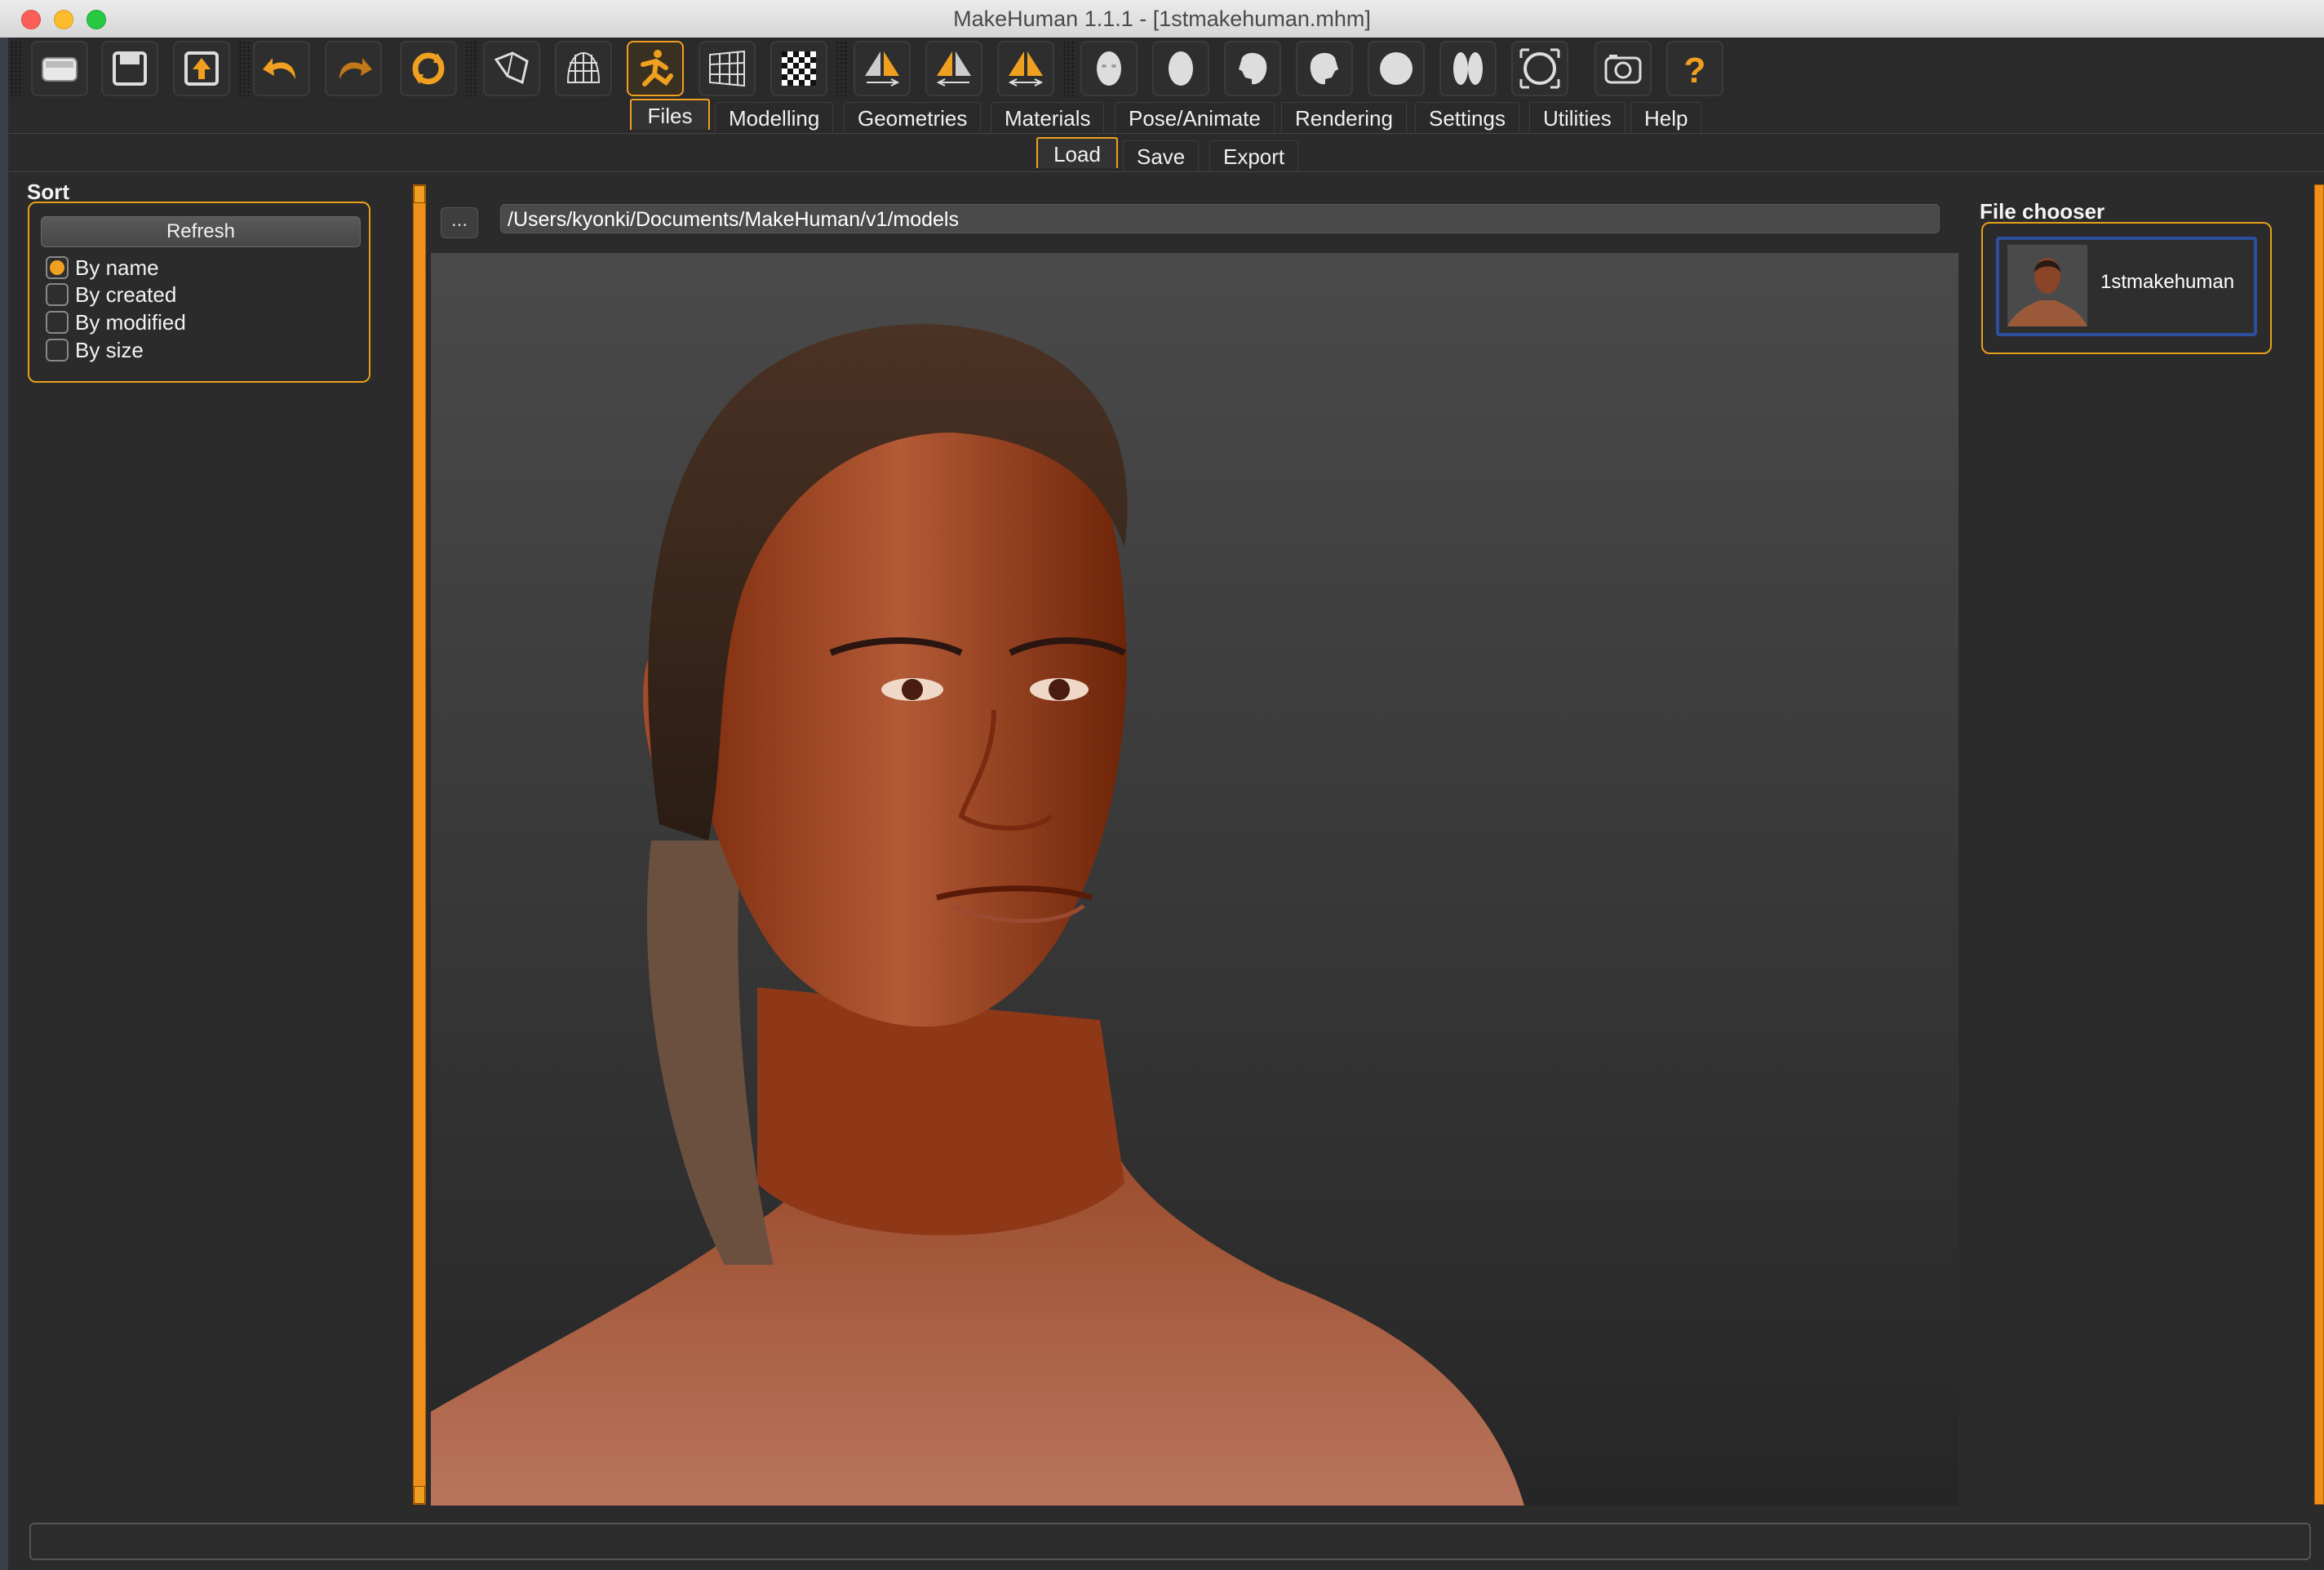 The width and height of the screenshot is (2324, 1570). I want to click on checker-button, so click(798, 68).